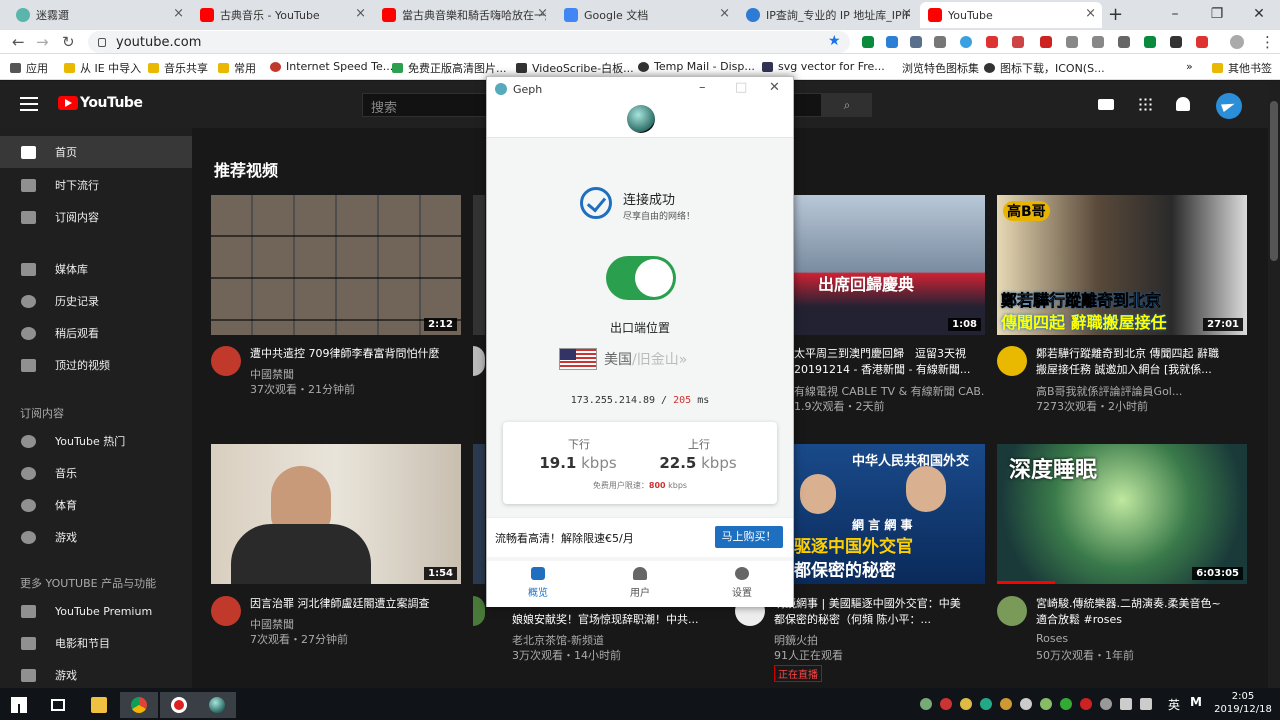 Image resolution: width=1280 pixels, height=720 pixels. I want to click on buy-now-button: 马上购买！, so click(749, 537).